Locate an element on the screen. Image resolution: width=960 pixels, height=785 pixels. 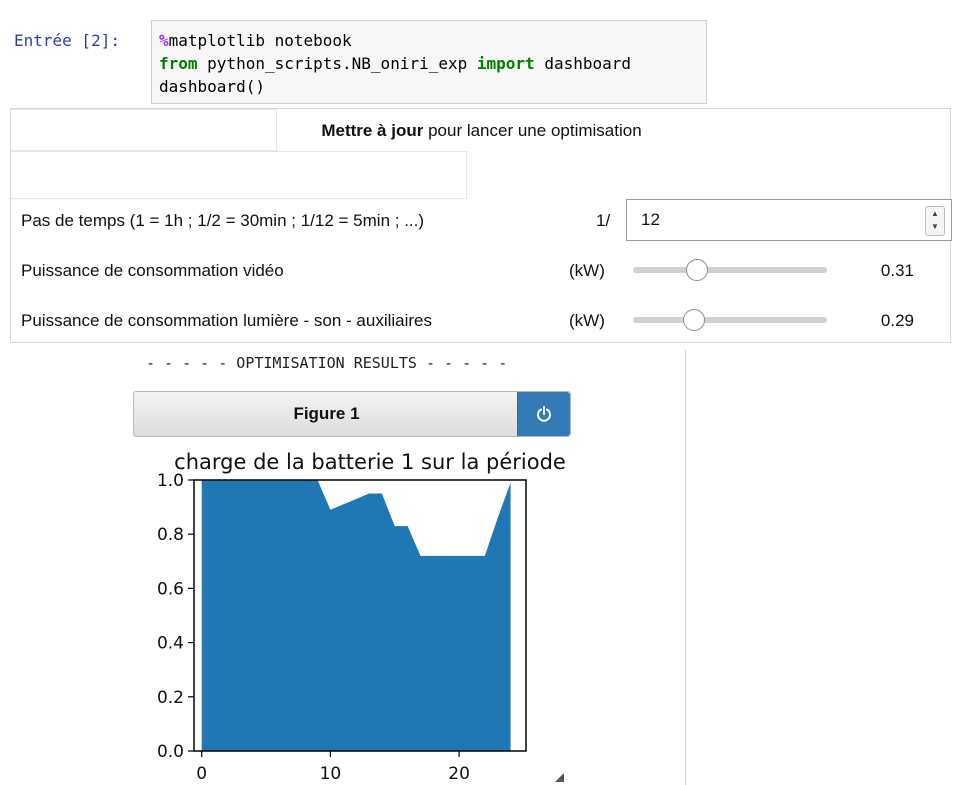
time-step-value: 12 is located at coordinates (650, 219).